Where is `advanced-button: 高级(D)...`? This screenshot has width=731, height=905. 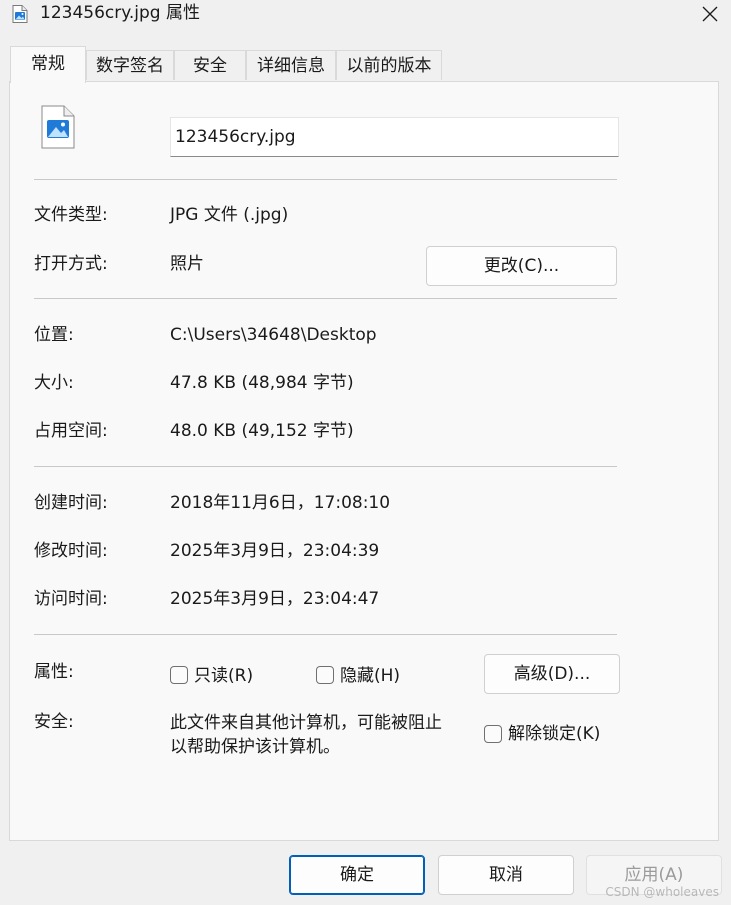
advanced-button: 高级(D)... is located at coordinates (552, 674).